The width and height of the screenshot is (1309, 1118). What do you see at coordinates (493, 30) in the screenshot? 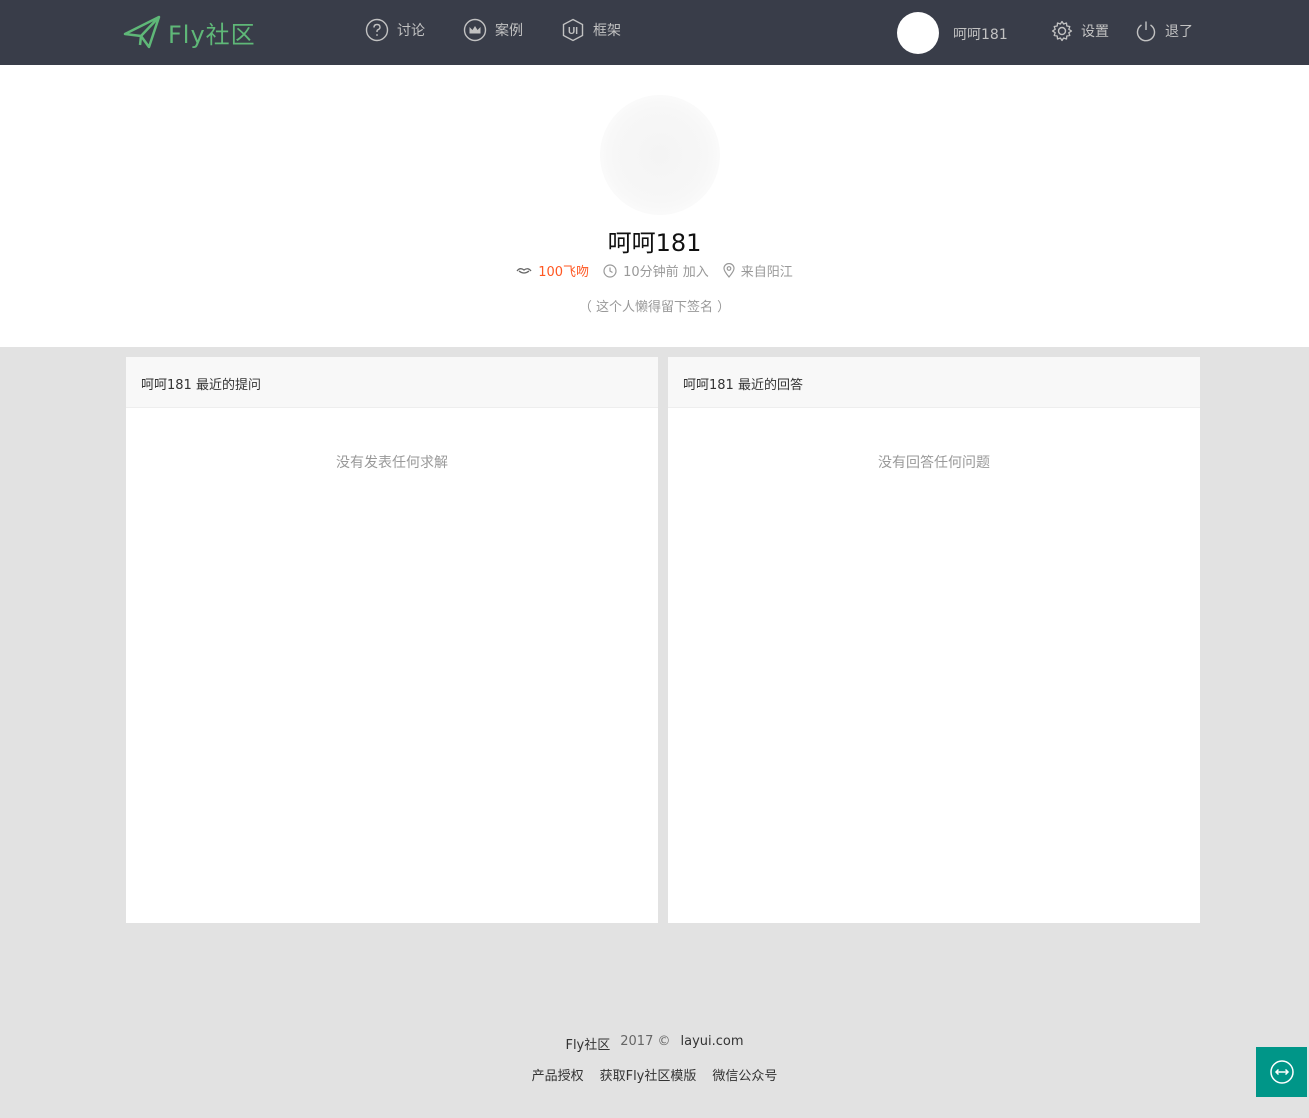
I see `nav-item-cases: 案例` at bounding box center [493, 30].